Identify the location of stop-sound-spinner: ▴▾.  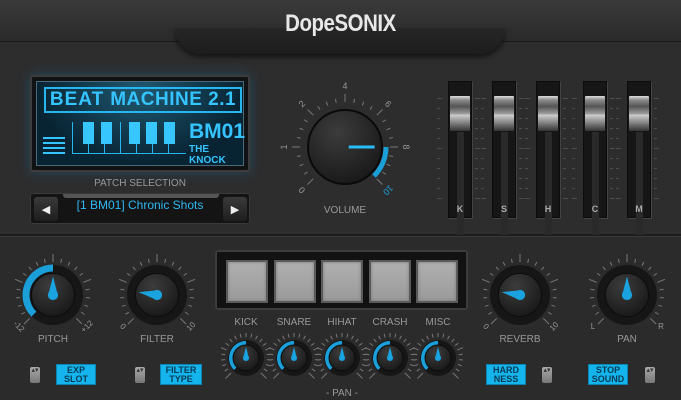
(650, 375).